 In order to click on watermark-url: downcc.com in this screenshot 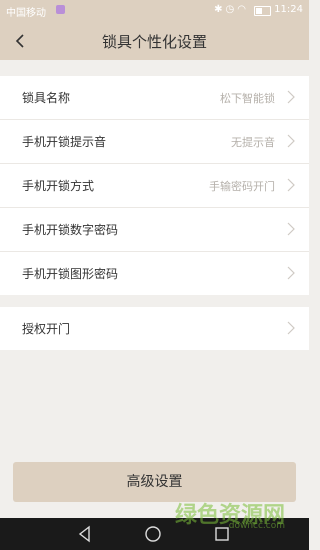, I will do `click(256, 526)`.